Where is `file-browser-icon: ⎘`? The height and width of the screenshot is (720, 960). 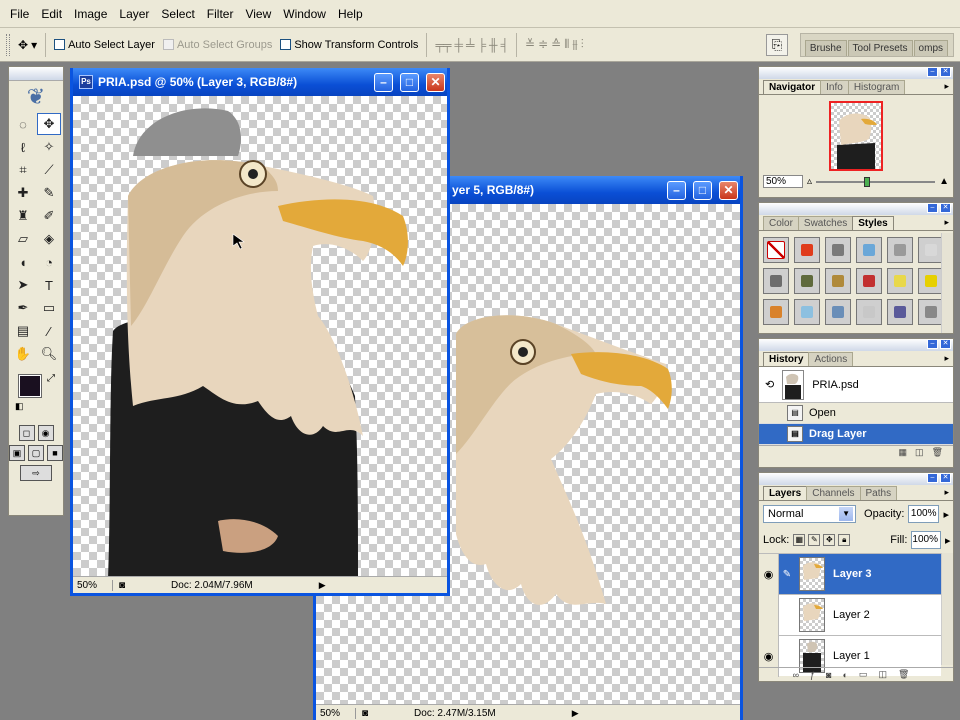 file-browser-icon: ⎘ is located at coordinates (777, 45).